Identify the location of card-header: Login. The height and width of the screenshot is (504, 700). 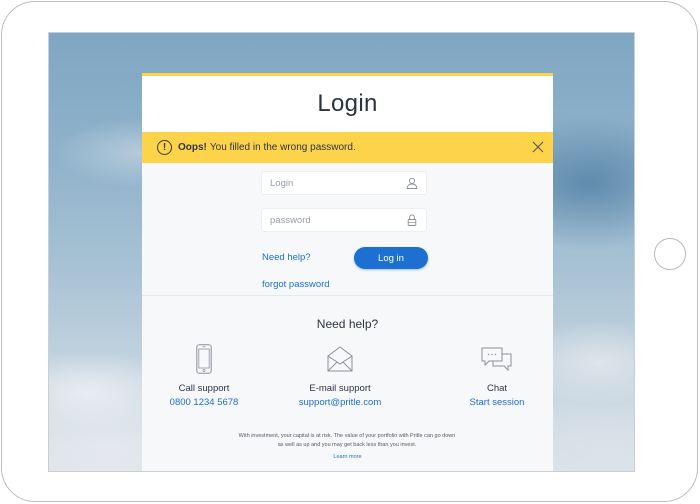
(347, 104).